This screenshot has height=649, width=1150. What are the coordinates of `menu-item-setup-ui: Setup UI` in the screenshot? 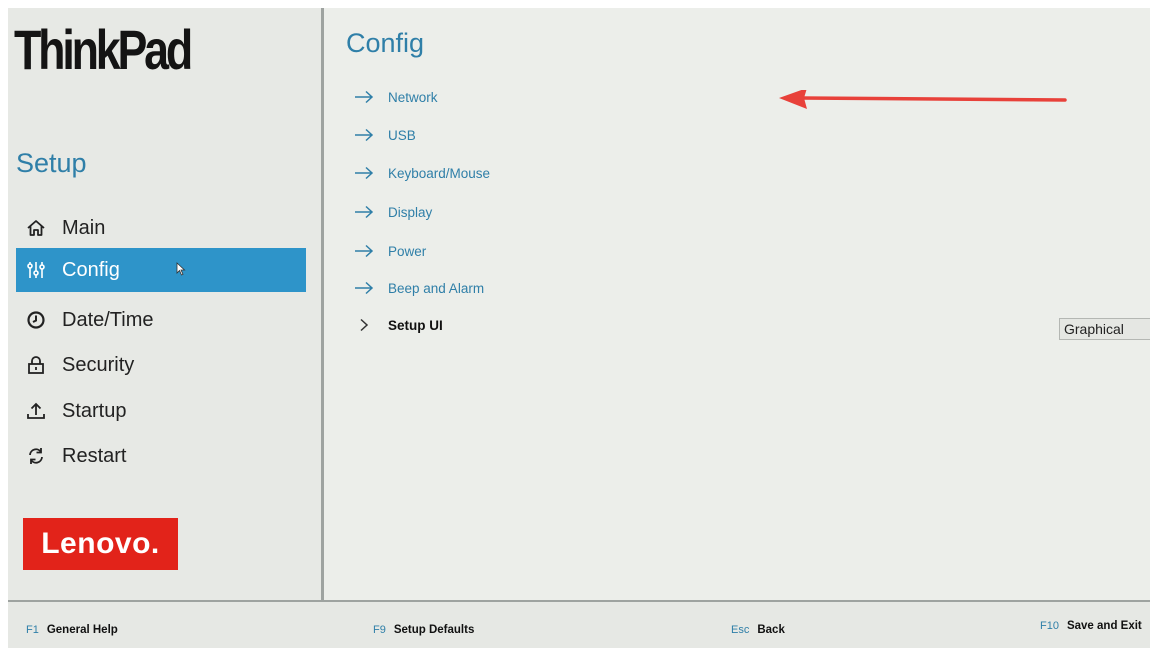 It's located at (514, 325).